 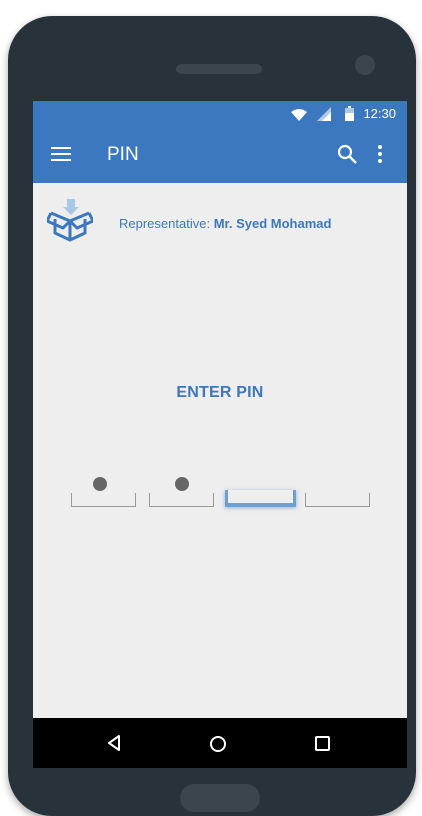 What do you see at coordinates (349, 116) in the screenshot?
I see `battery-icon` at bounding box center [349, 116].